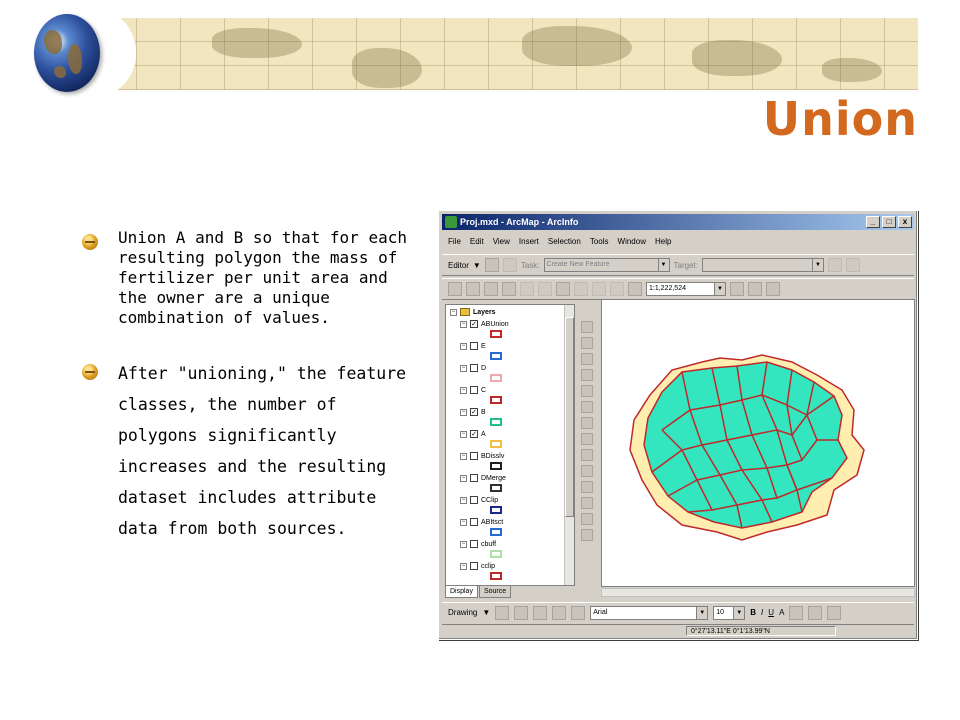 Image resolution: width=960 pixels, height=720 pixels. I want to click on chevron-down-icon: ▼, so click(477, 265).